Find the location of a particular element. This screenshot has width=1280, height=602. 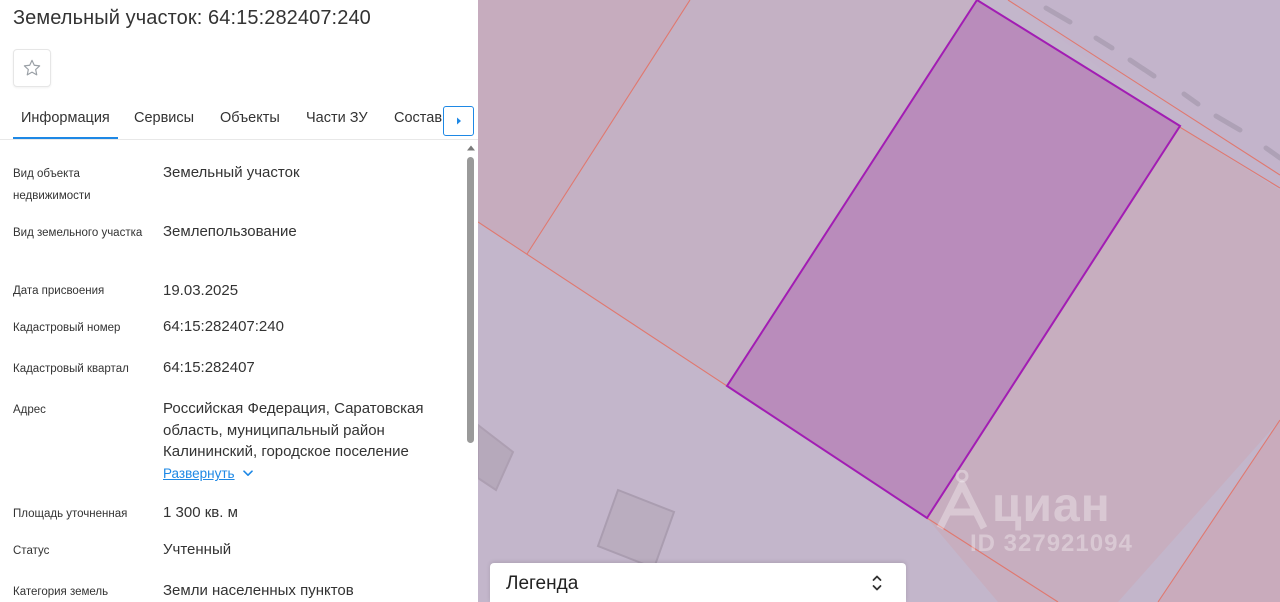

property-label: Дата присвоения is located at coordinates (59, 291).